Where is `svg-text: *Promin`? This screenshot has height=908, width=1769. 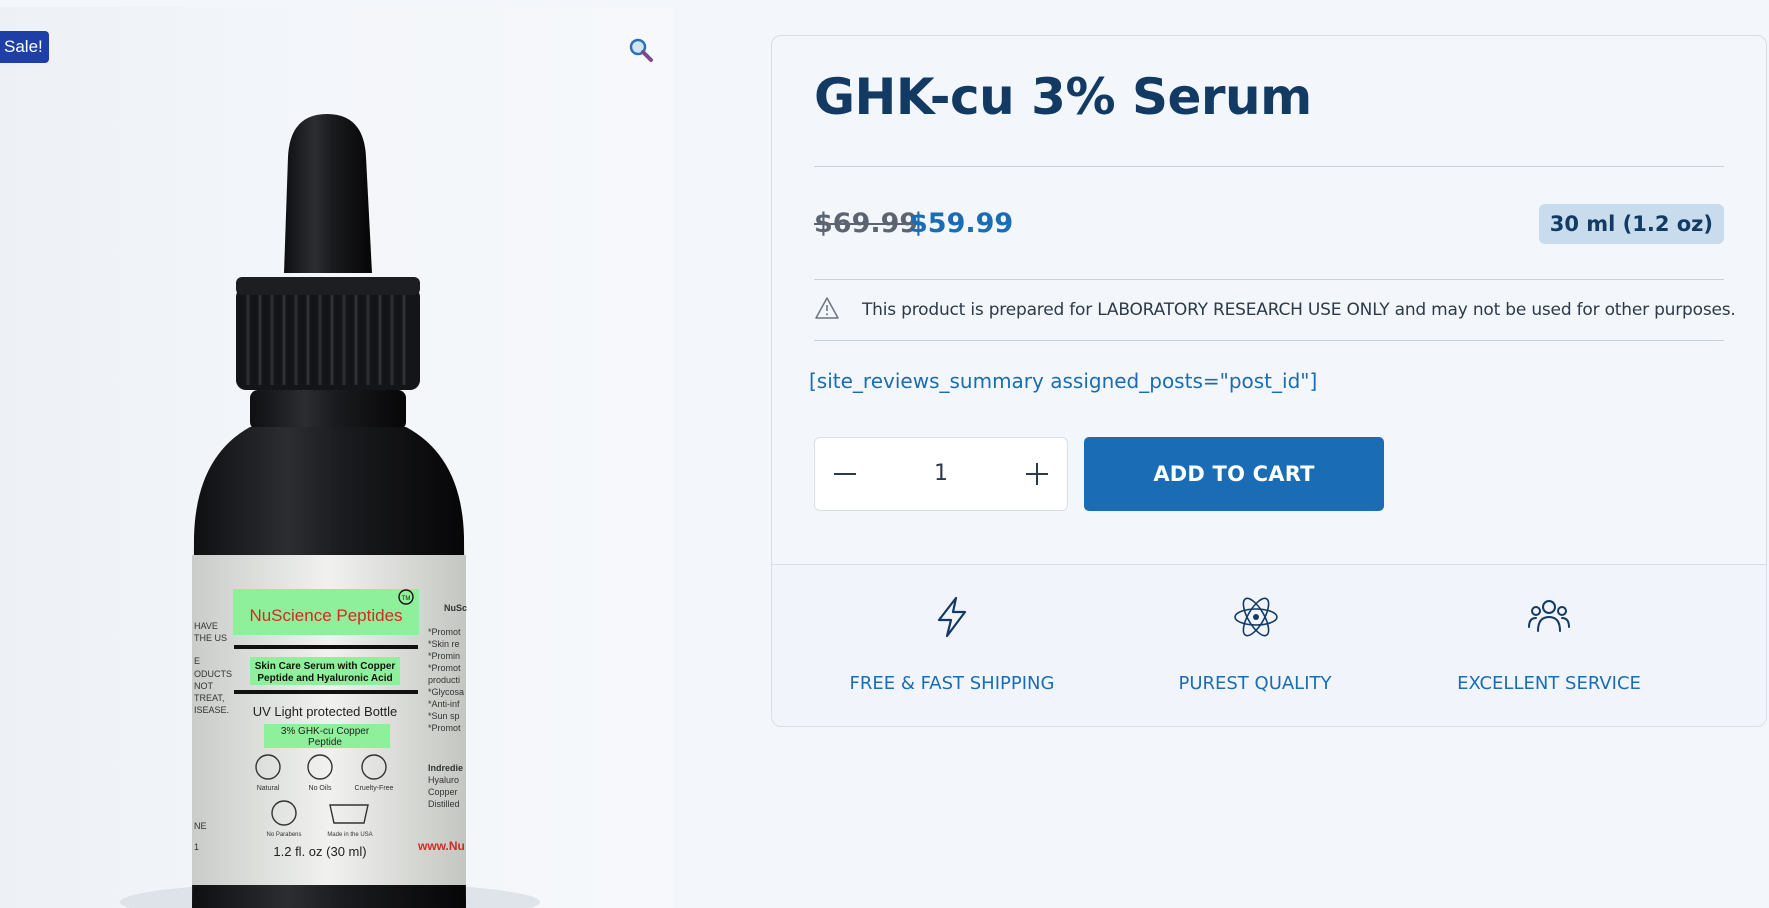
svg-text: *Promin is located at coordinates (444, 656).